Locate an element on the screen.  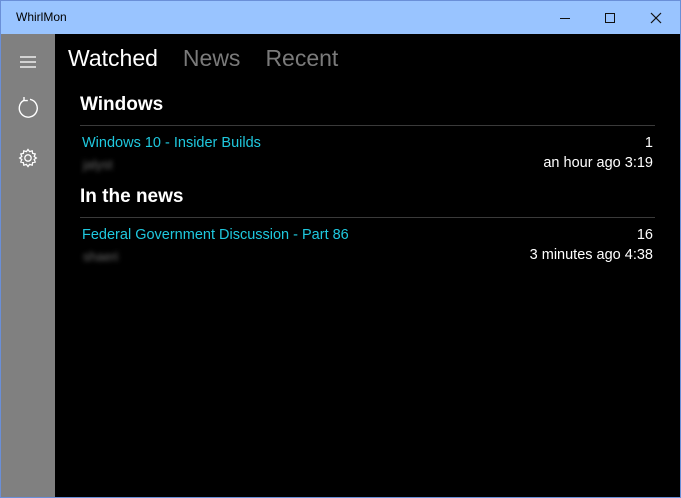
thread-title-link: Federal Government Discussion - Part 86 is located at coordinates (215, 235).